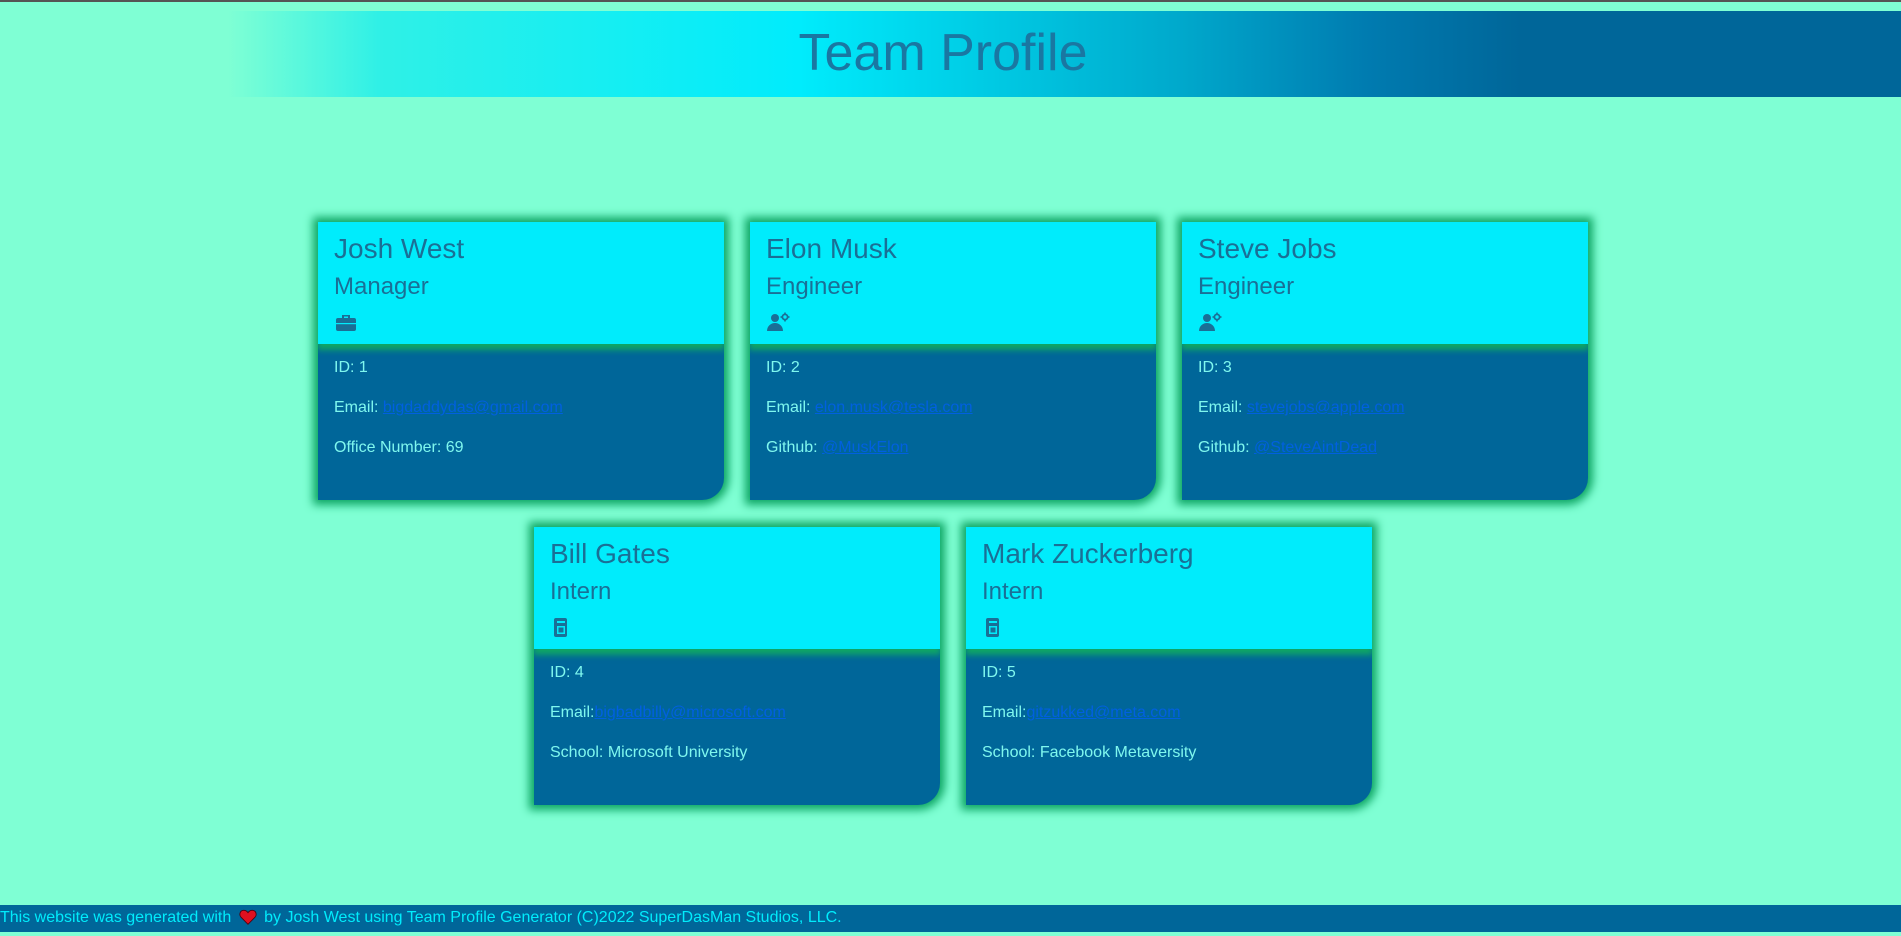  I want to click on employee-name: Bill Gates, so click(610, 553).